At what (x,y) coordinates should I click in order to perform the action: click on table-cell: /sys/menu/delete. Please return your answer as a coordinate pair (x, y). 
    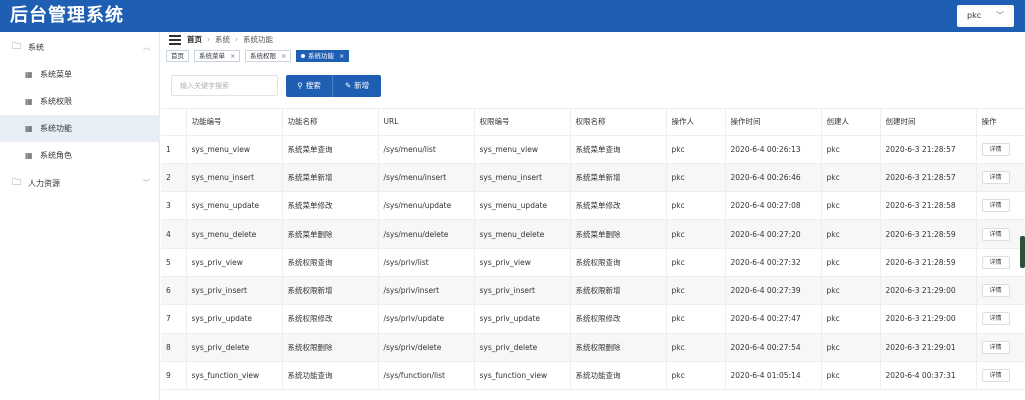
    Looking at the image, I should click on (426, 234).